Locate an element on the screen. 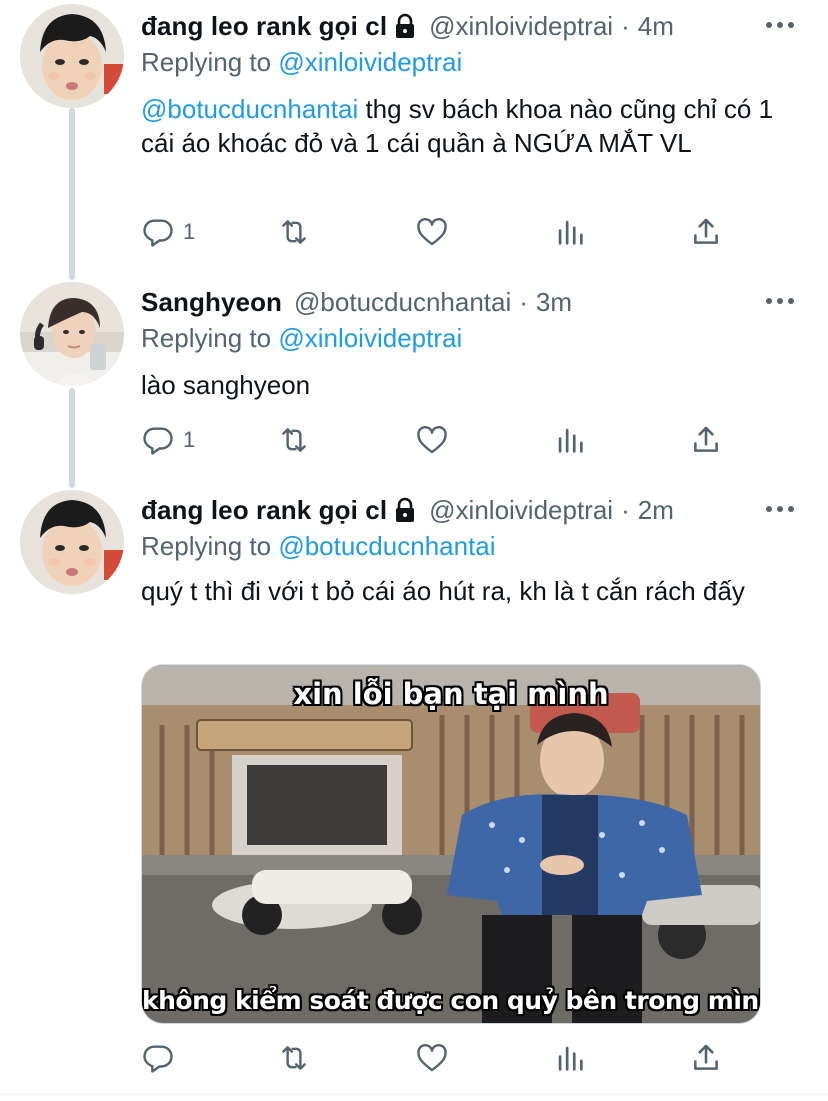 The height and width of the screenshot is (1101, 828). display-name: Sanghyeon is located at coordinates (211, 302).